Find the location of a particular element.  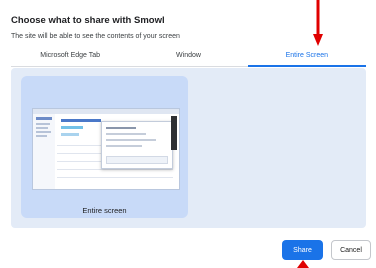

tab-window: Window is located at coordinates (188, 56).